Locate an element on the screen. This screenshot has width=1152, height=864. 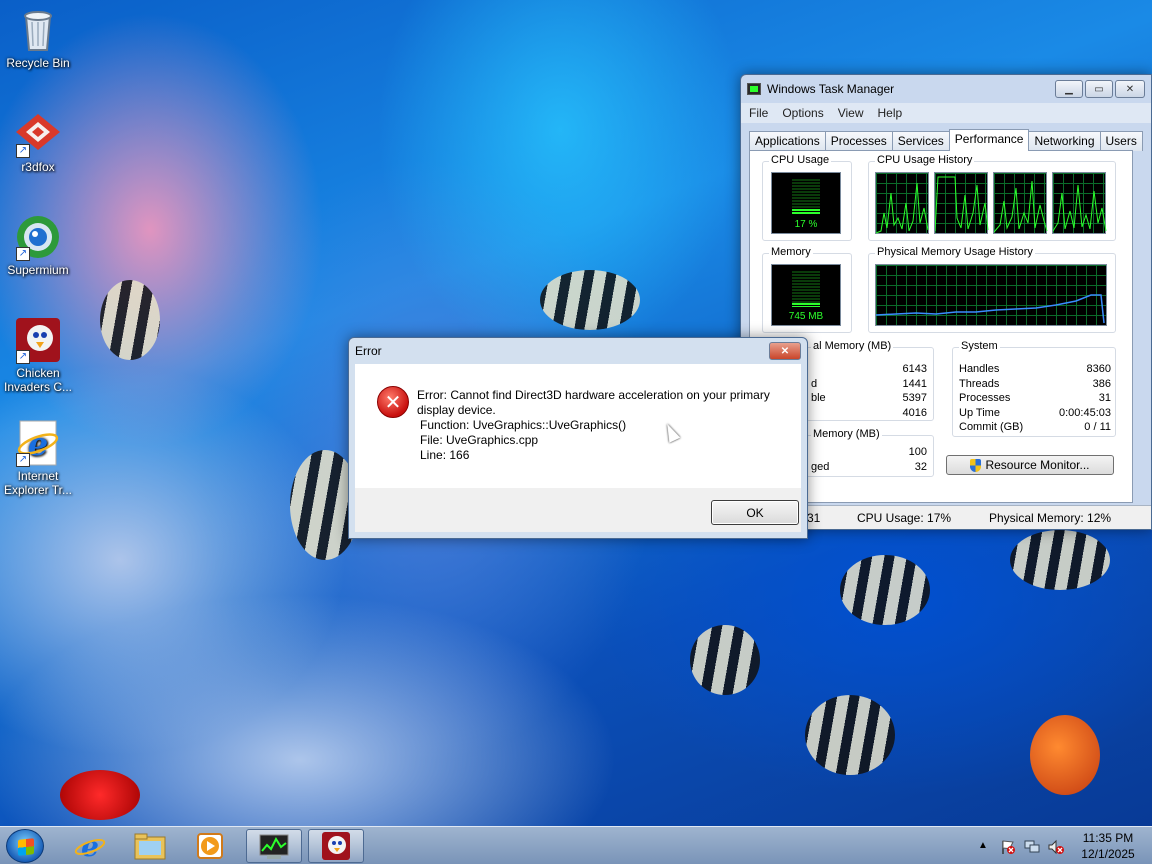
taskbar-task-manager is located at coordinates (274, 846).